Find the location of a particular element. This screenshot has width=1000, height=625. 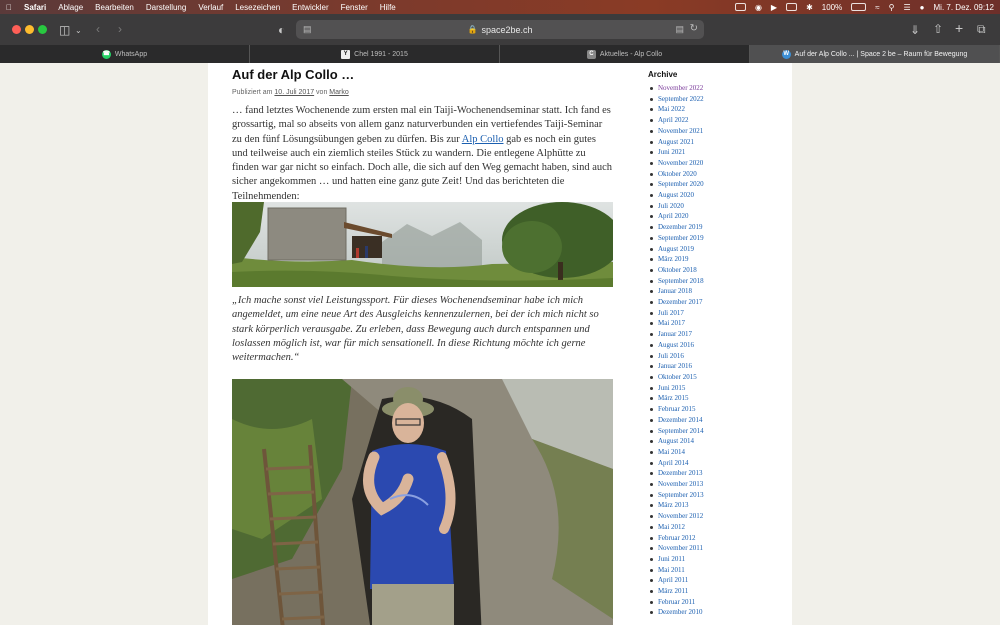

url-text: space2be.ch is located at coordinates (506, 30).